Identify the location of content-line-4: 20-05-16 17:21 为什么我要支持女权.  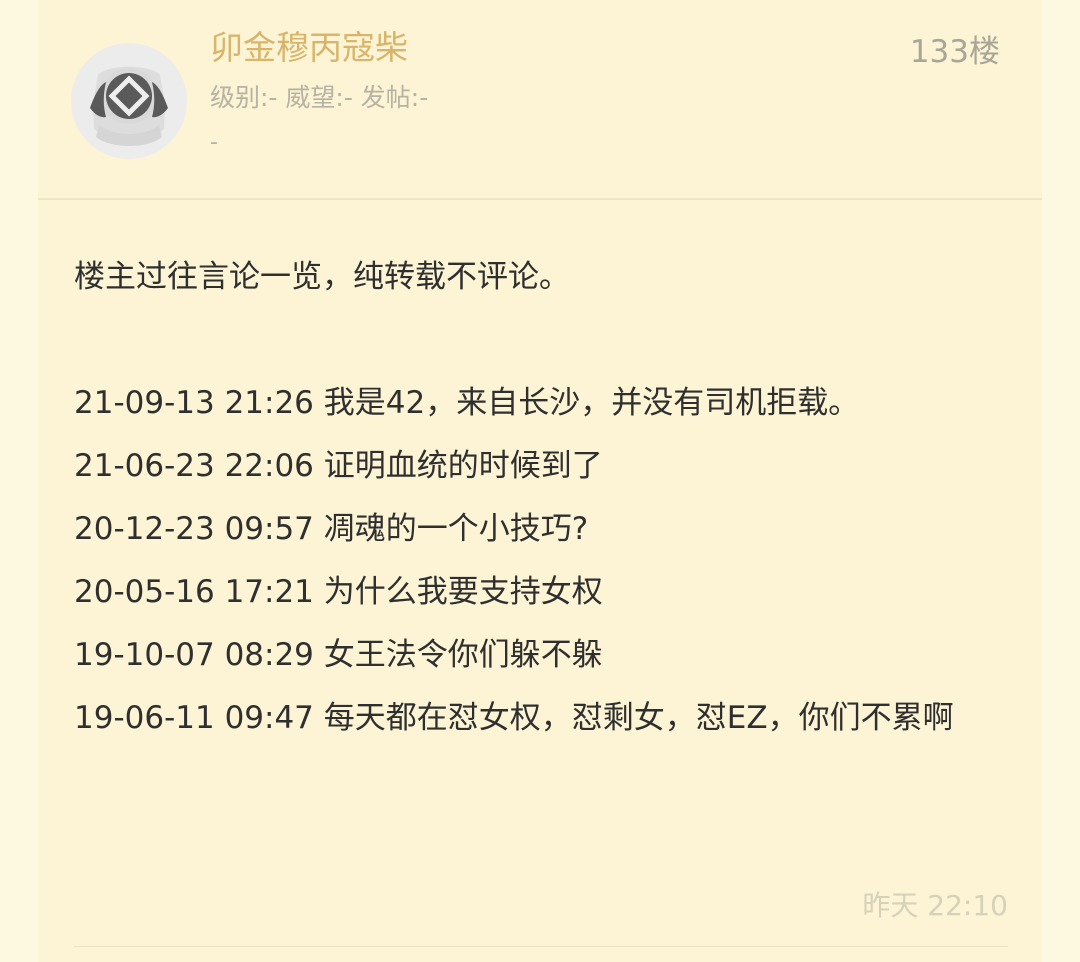
(338, 592).